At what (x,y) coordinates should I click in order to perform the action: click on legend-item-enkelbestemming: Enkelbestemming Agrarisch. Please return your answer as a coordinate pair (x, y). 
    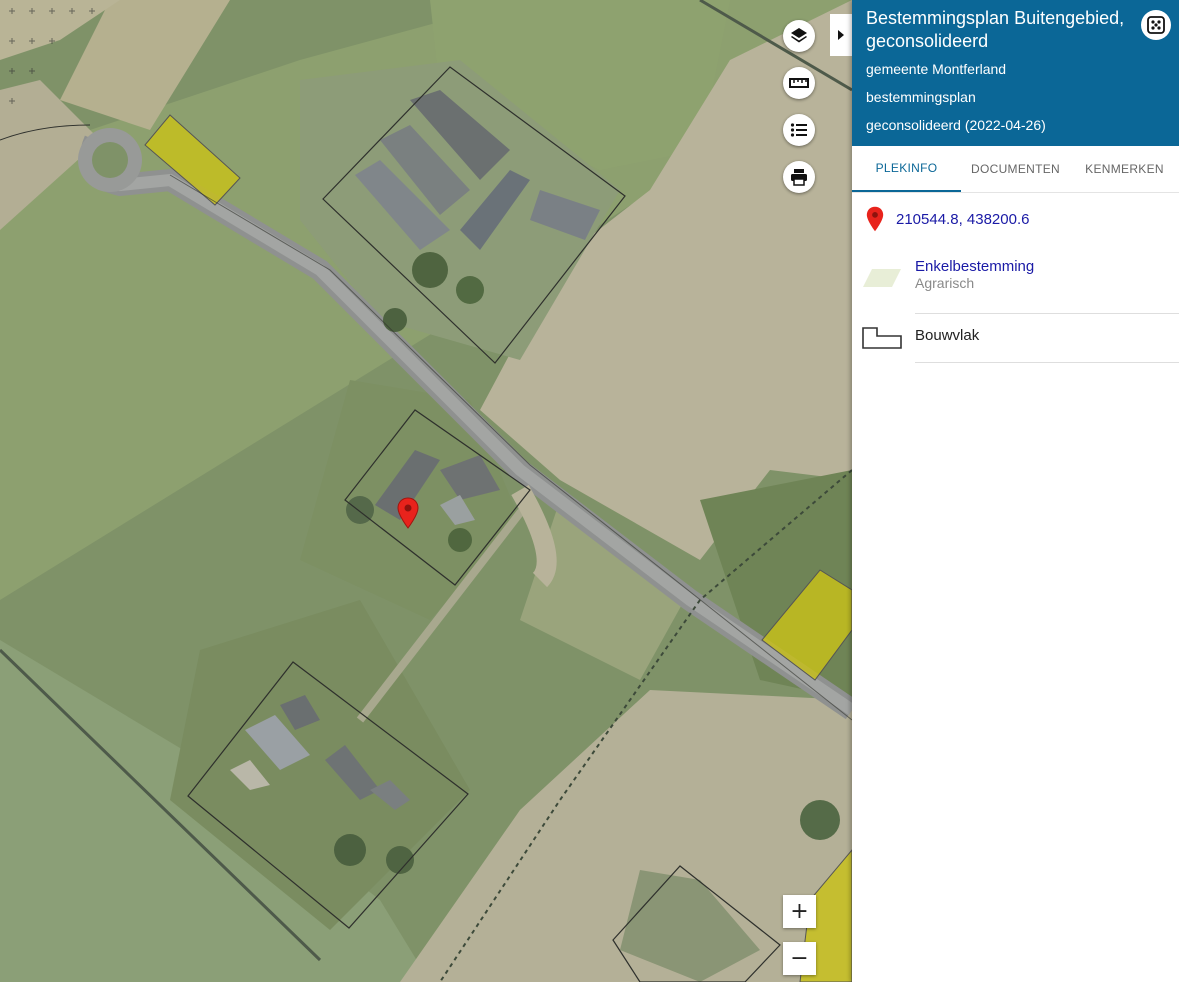
    Looking at the image, I should click on (1015, 285).